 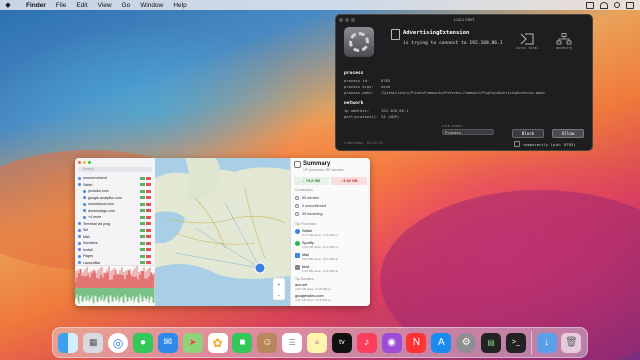 I want to click on process-name: AdvertisingExtension, so click(x=436, y=33).